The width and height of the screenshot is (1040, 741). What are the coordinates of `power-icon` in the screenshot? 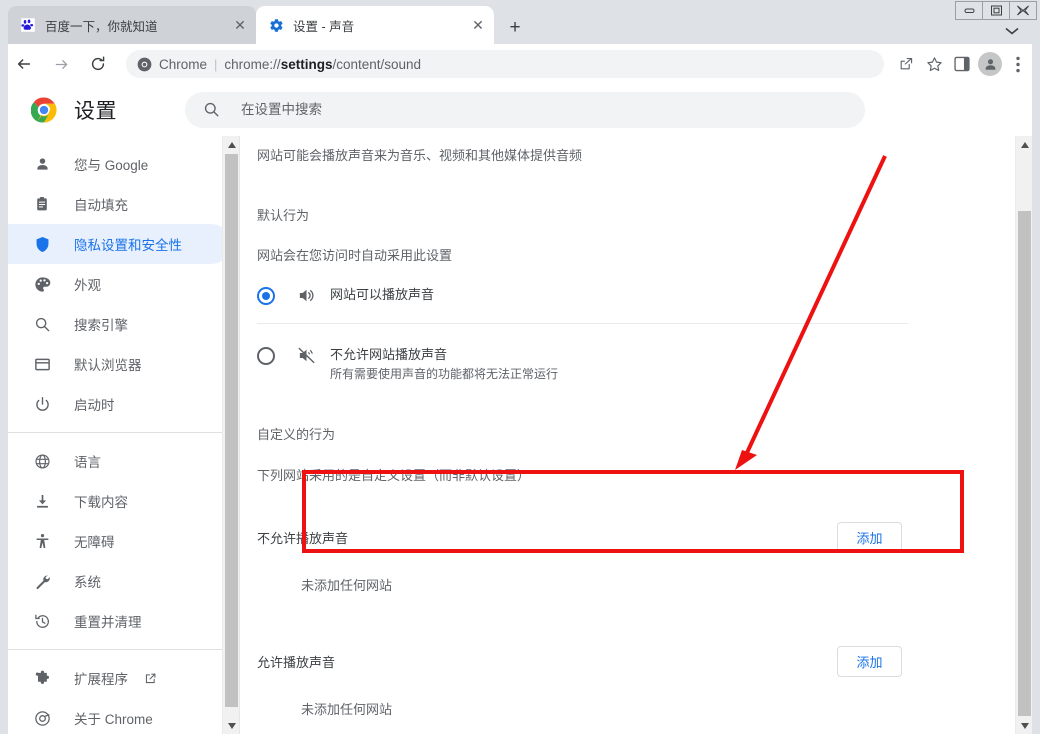 It's located at (42, 404).